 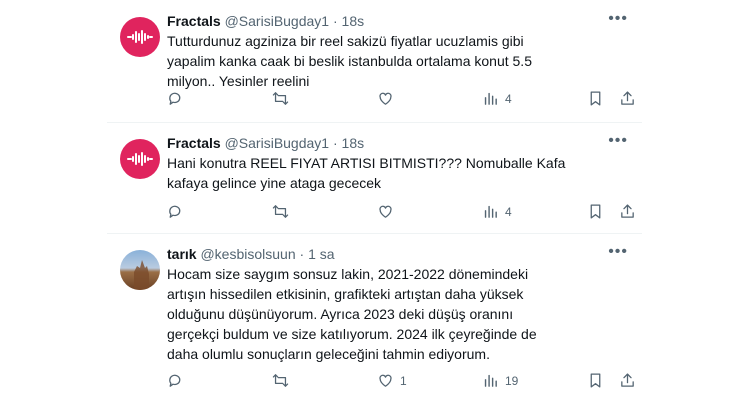 I want to click on like-count: 1, so click(x=403, y=380).